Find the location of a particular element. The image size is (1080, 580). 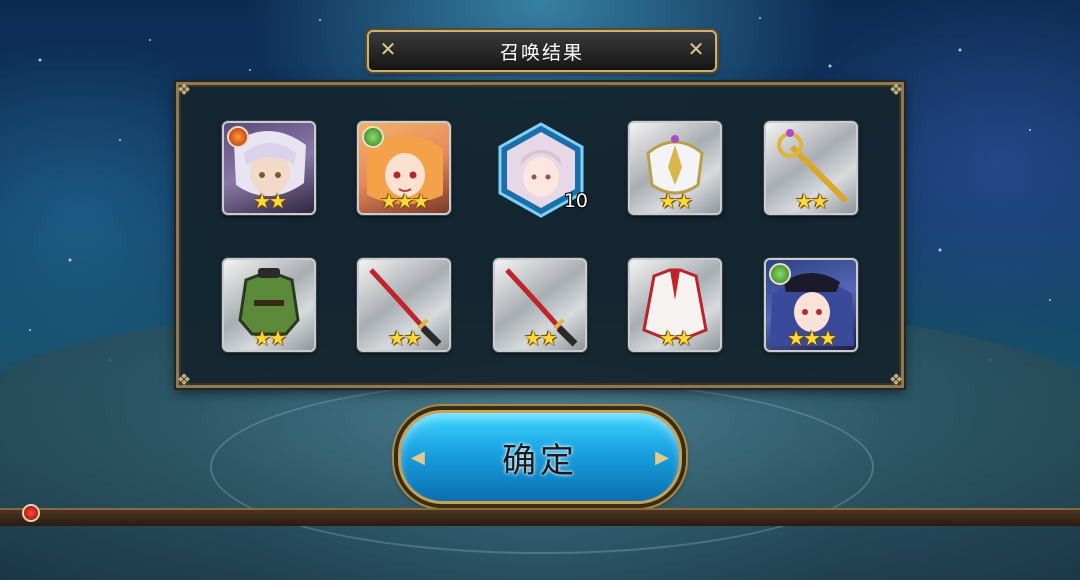

result-slot-4: ★★ is located at coordinates (675, 168).